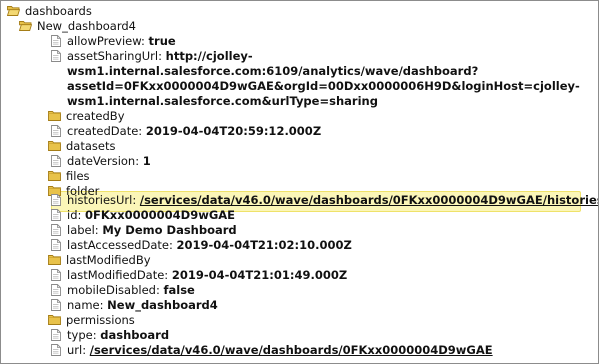 The height and width of the screenshot is (364, 599). Describe the element at coordinates (118, 275) in the screenshot. I see `field-key: lastModifiedDate:` at that location.